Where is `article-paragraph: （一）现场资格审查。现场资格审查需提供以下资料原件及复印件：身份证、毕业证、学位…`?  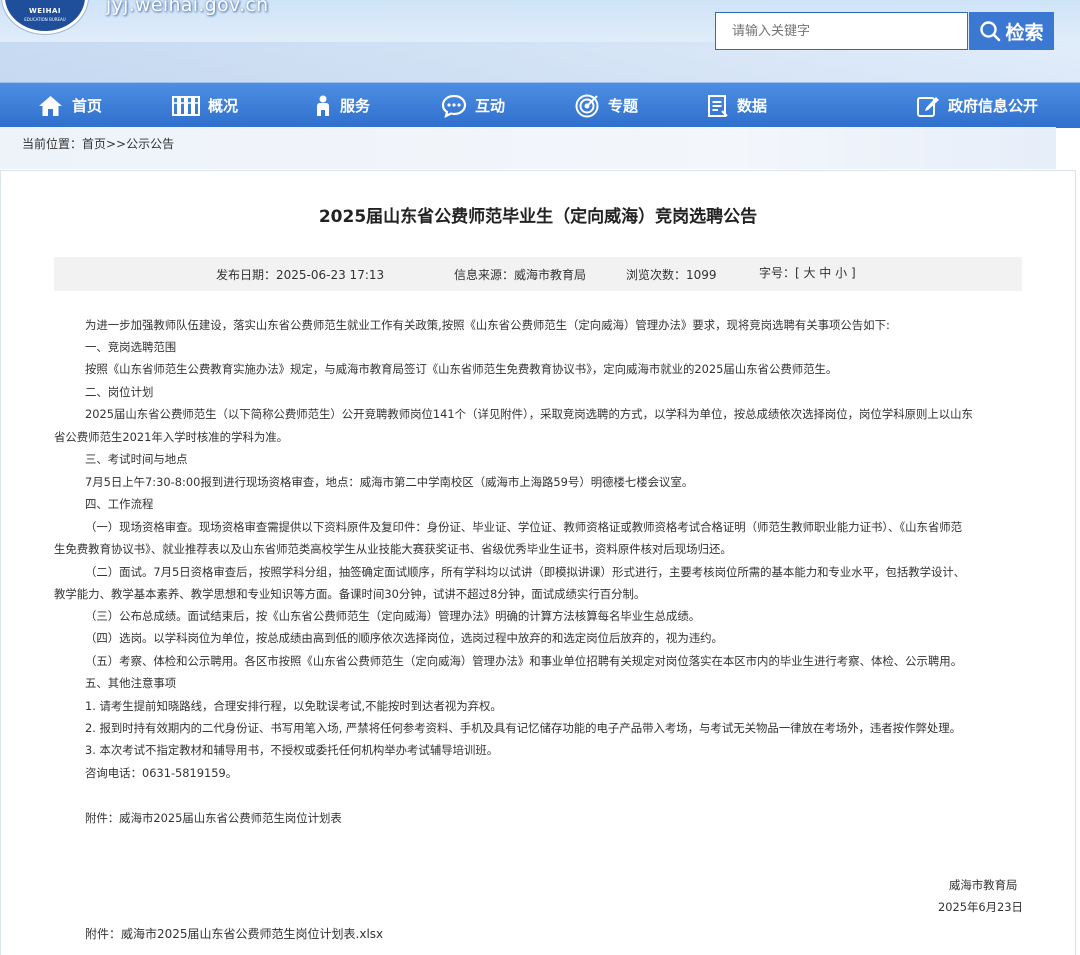 article-paragraph: （一）现场资格审查。现场资格审查需提供以下资料原件及复印件：身份证、毕业证、学位… is located at coordinates (524, 527).